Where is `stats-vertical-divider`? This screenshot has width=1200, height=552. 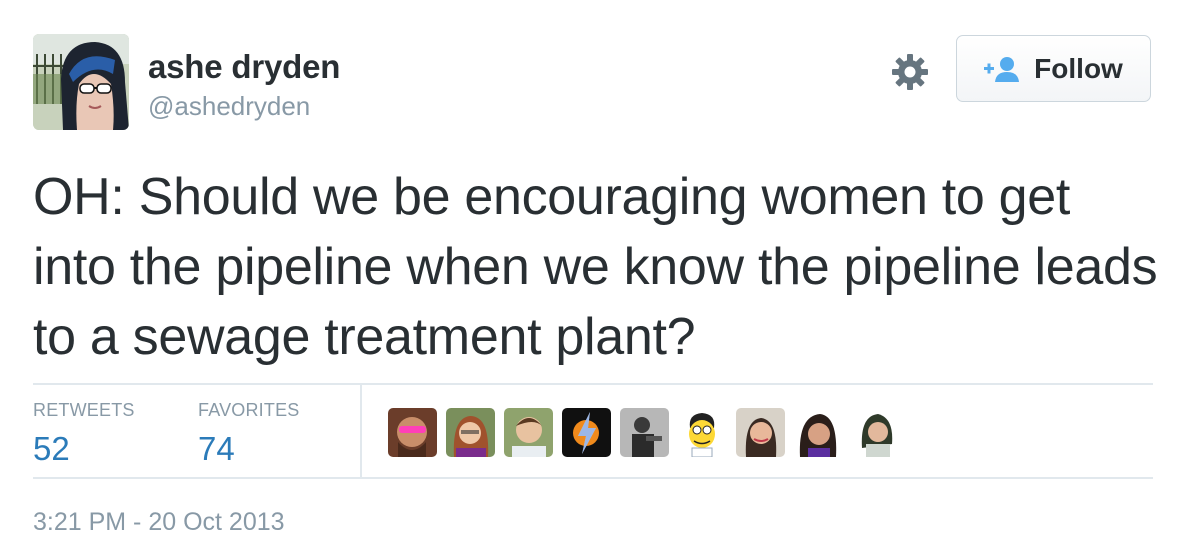 stats-vertical-divider is located at coordinates (361, 431).